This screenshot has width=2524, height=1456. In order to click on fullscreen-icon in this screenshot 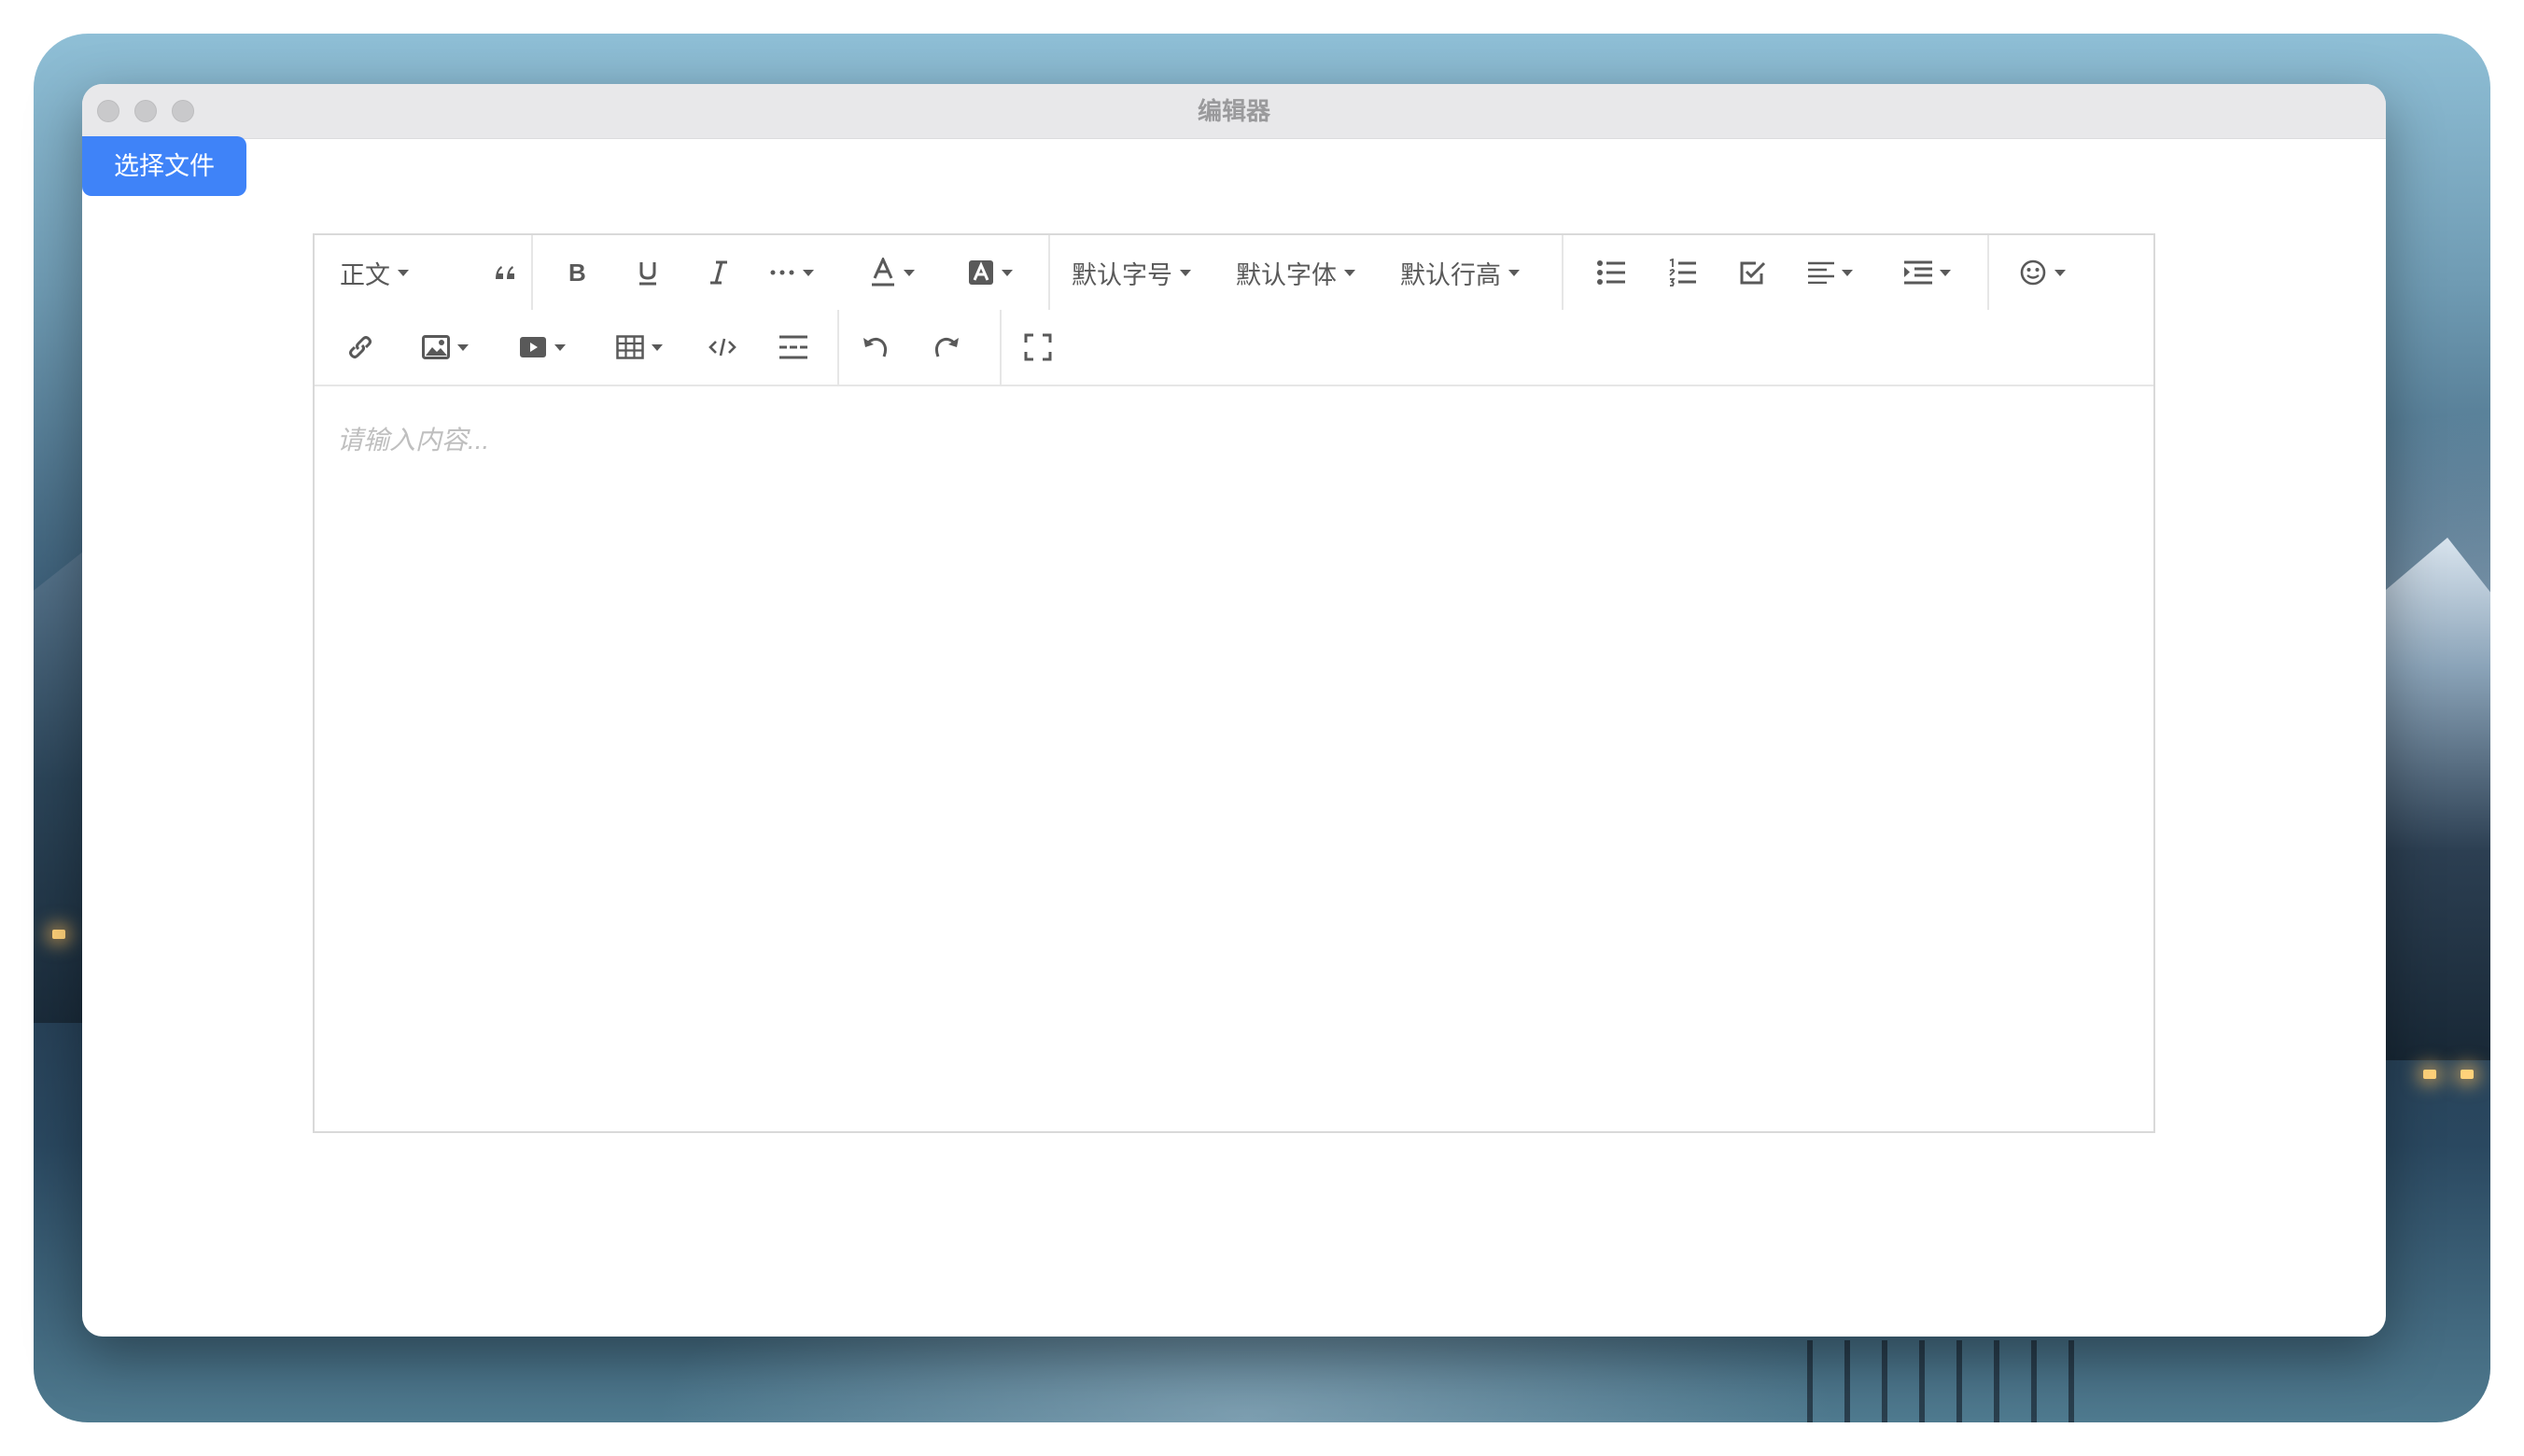, I will do `click(1038, 347)`.